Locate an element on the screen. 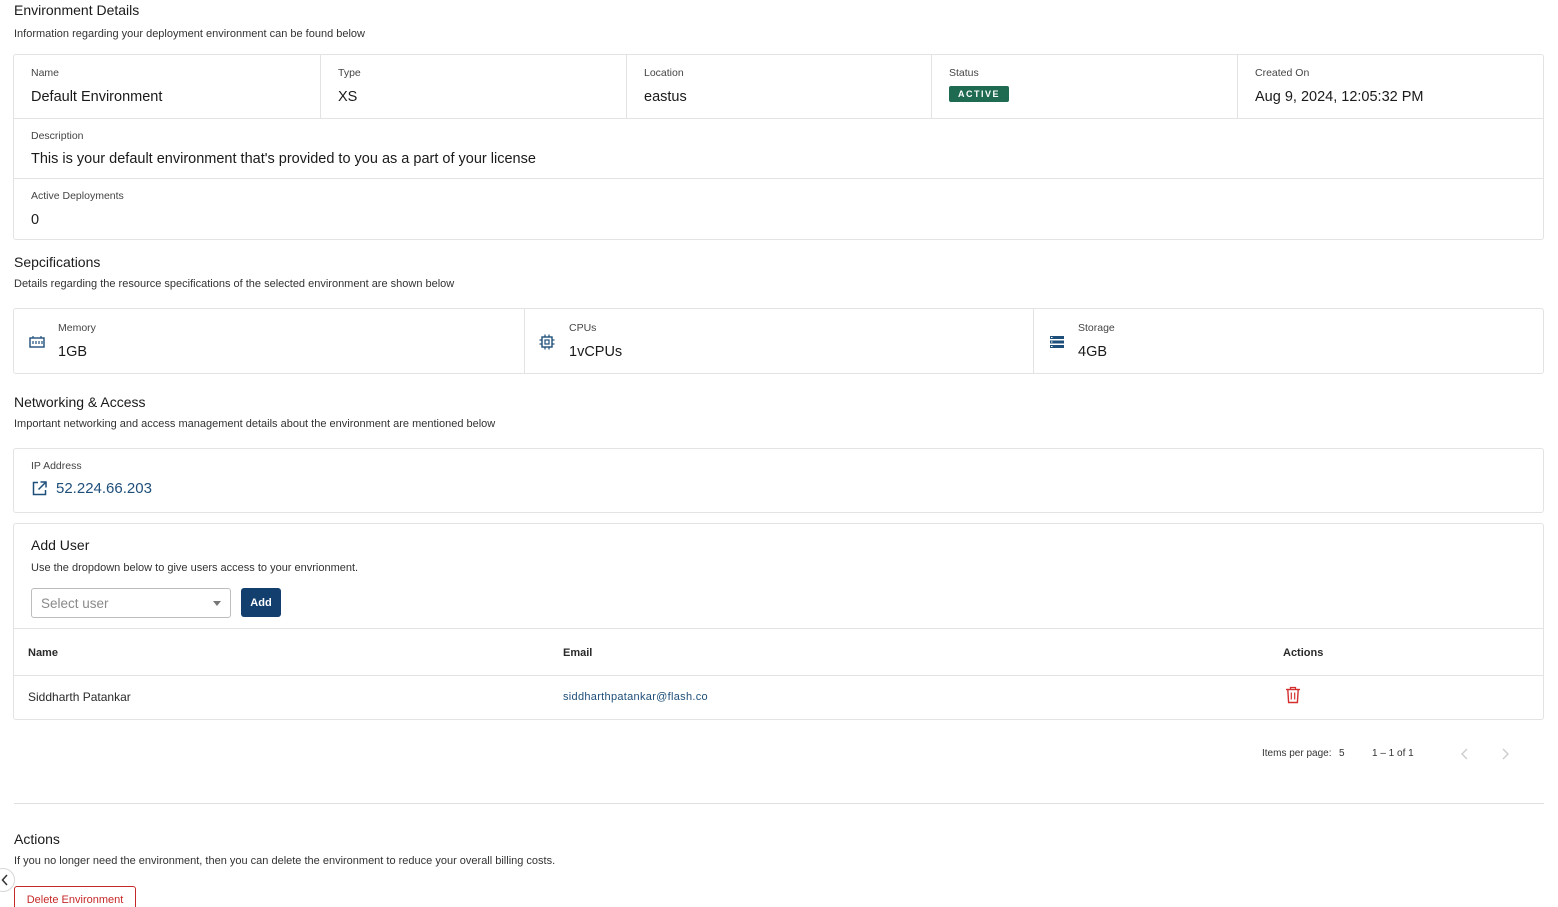 The width and height of the screenshot is (1558, 907). active-deployments-label: Active Deployments is located at coordinates (77, 196).